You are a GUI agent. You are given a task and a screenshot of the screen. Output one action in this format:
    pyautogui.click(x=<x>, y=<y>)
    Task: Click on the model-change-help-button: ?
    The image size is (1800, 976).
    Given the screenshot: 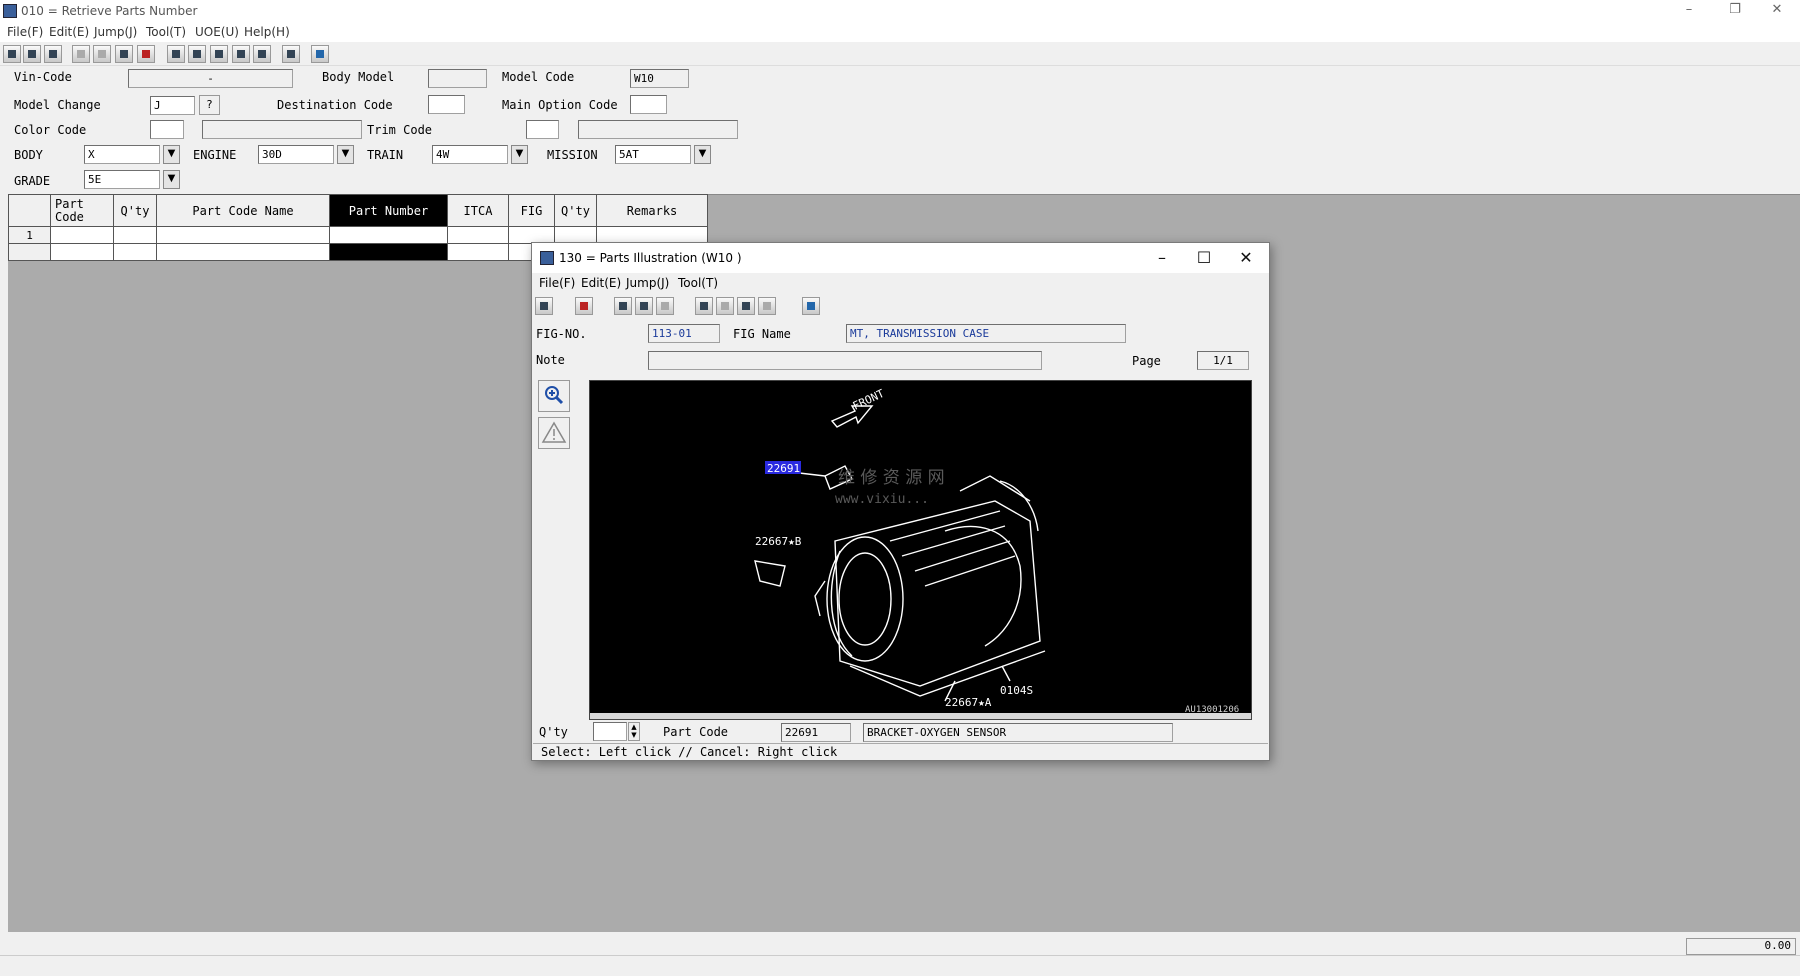 What is the action you would take?
    pyautogui.click(x=209, y=105)
    